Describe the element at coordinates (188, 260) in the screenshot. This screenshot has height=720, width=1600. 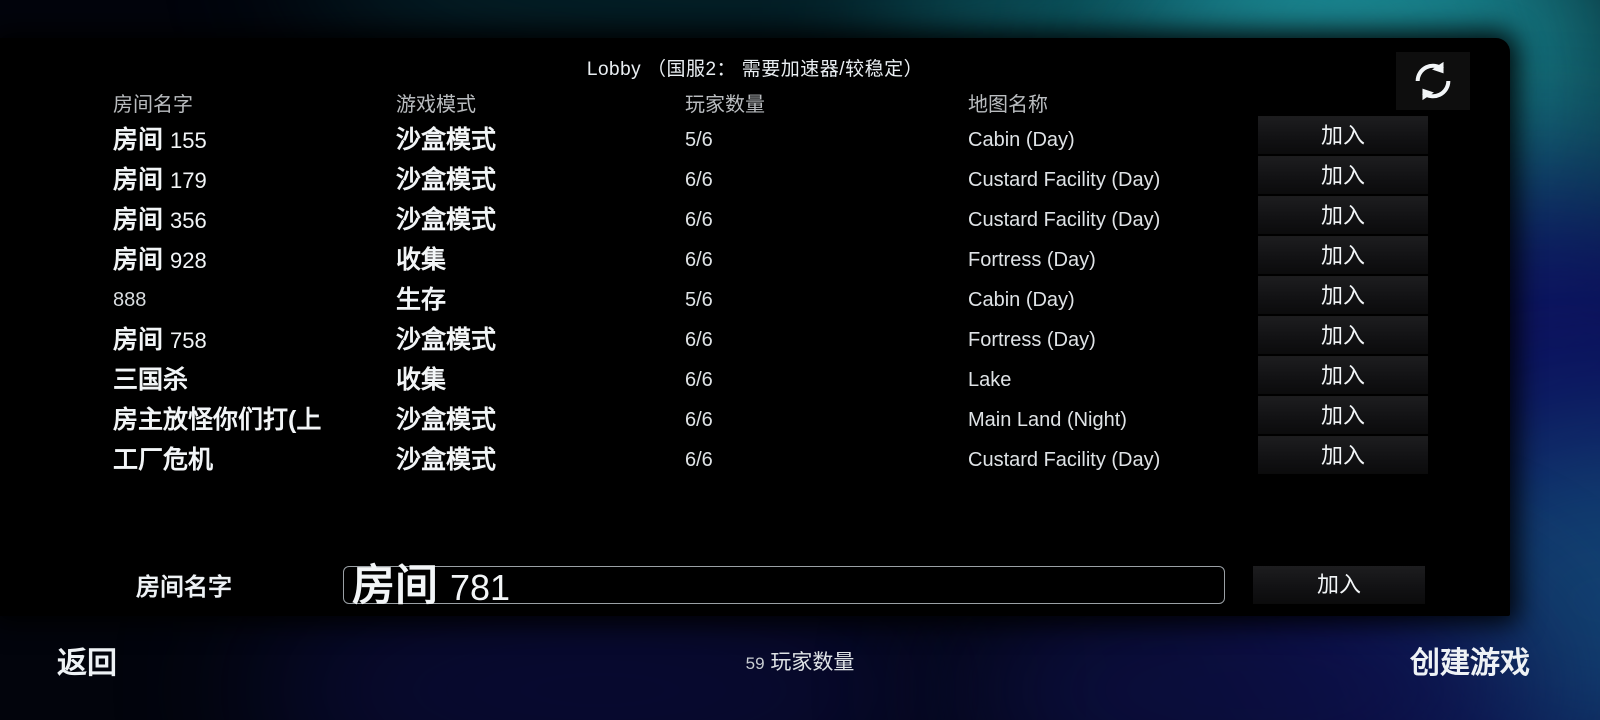
I see `room-name-number: 928` at that location.